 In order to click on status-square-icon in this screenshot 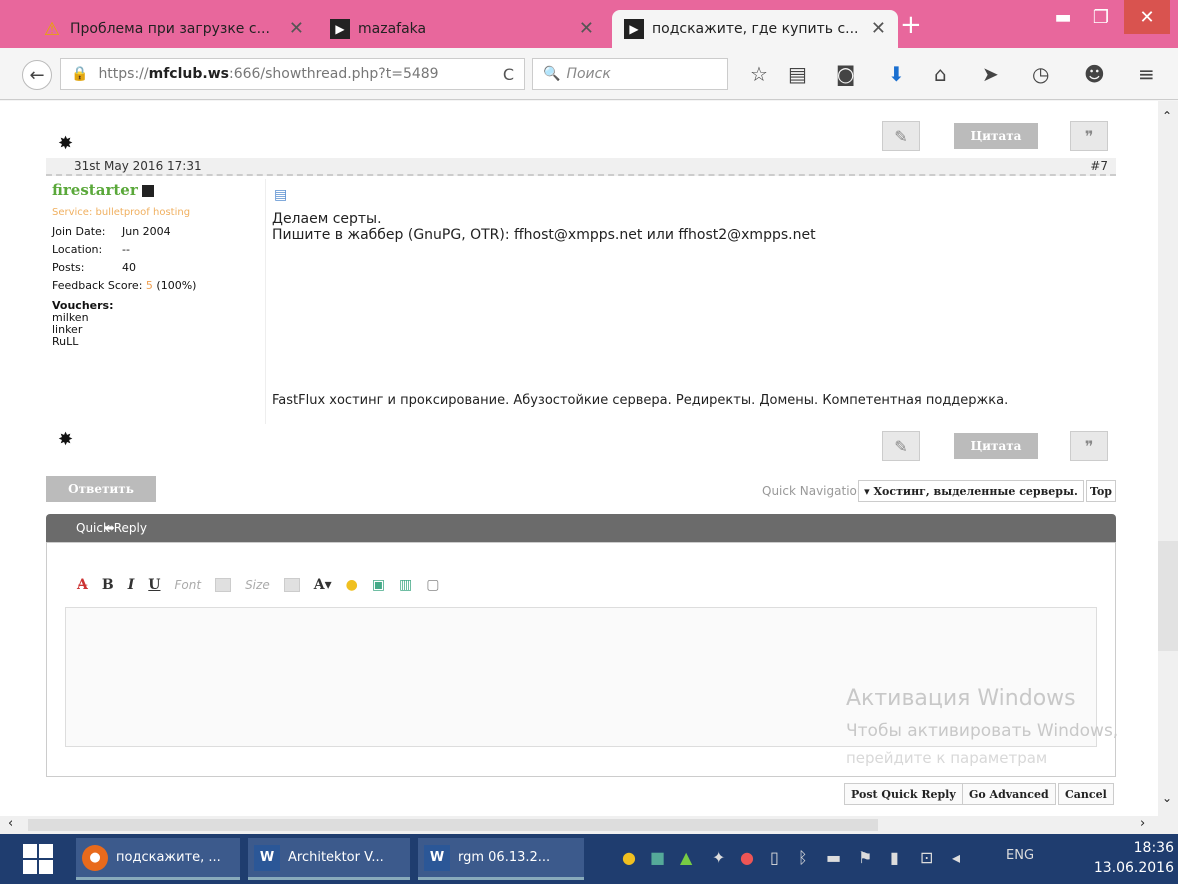, I will do `click(147, 191)`.